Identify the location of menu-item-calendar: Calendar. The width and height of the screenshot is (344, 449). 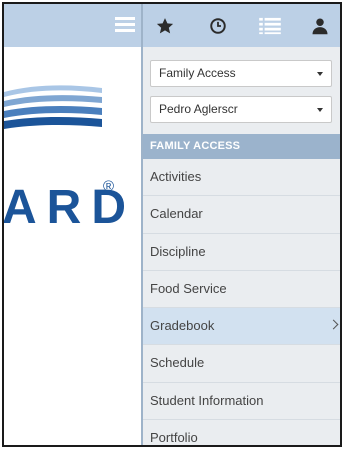
(241, 215).